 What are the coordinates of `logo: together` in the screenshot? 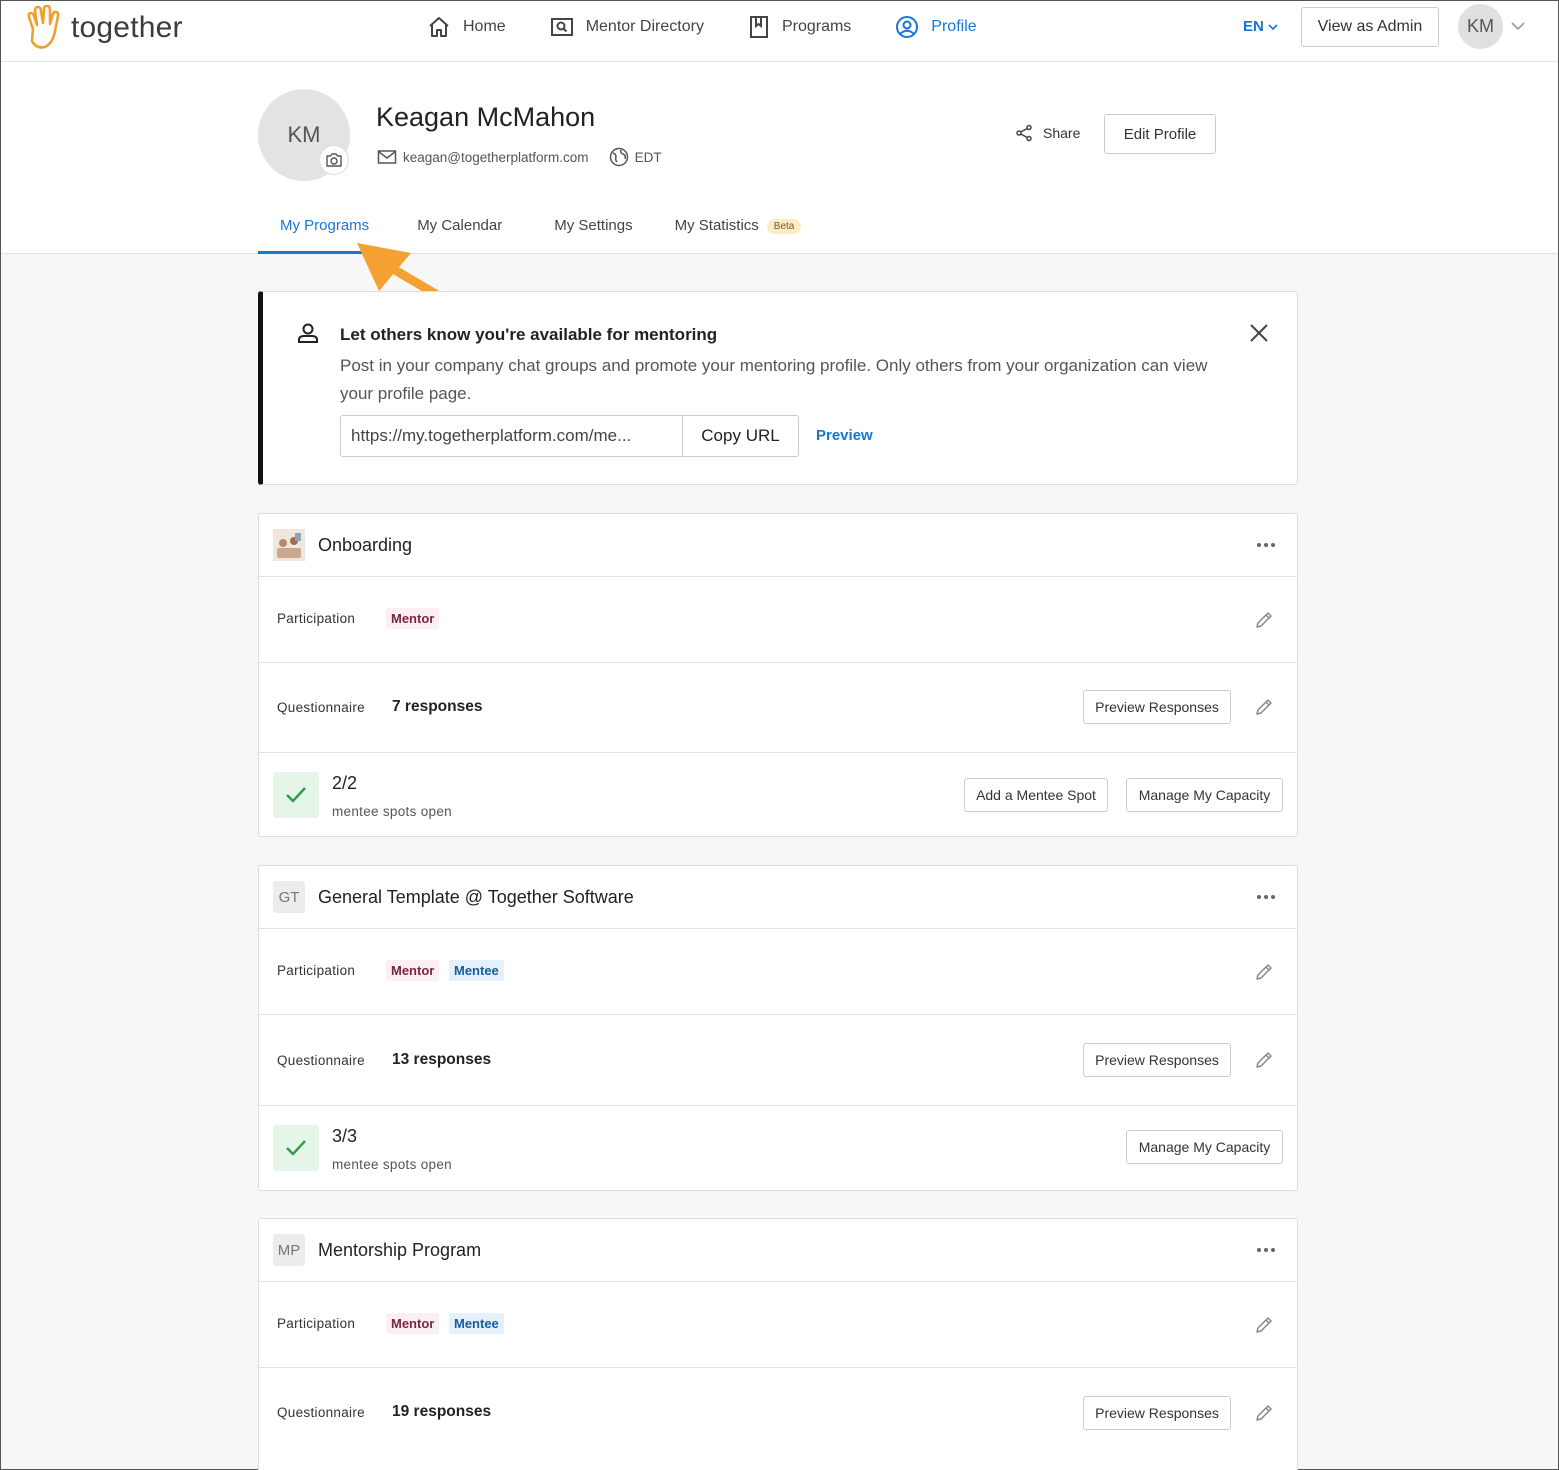 It's located at (103, 28).